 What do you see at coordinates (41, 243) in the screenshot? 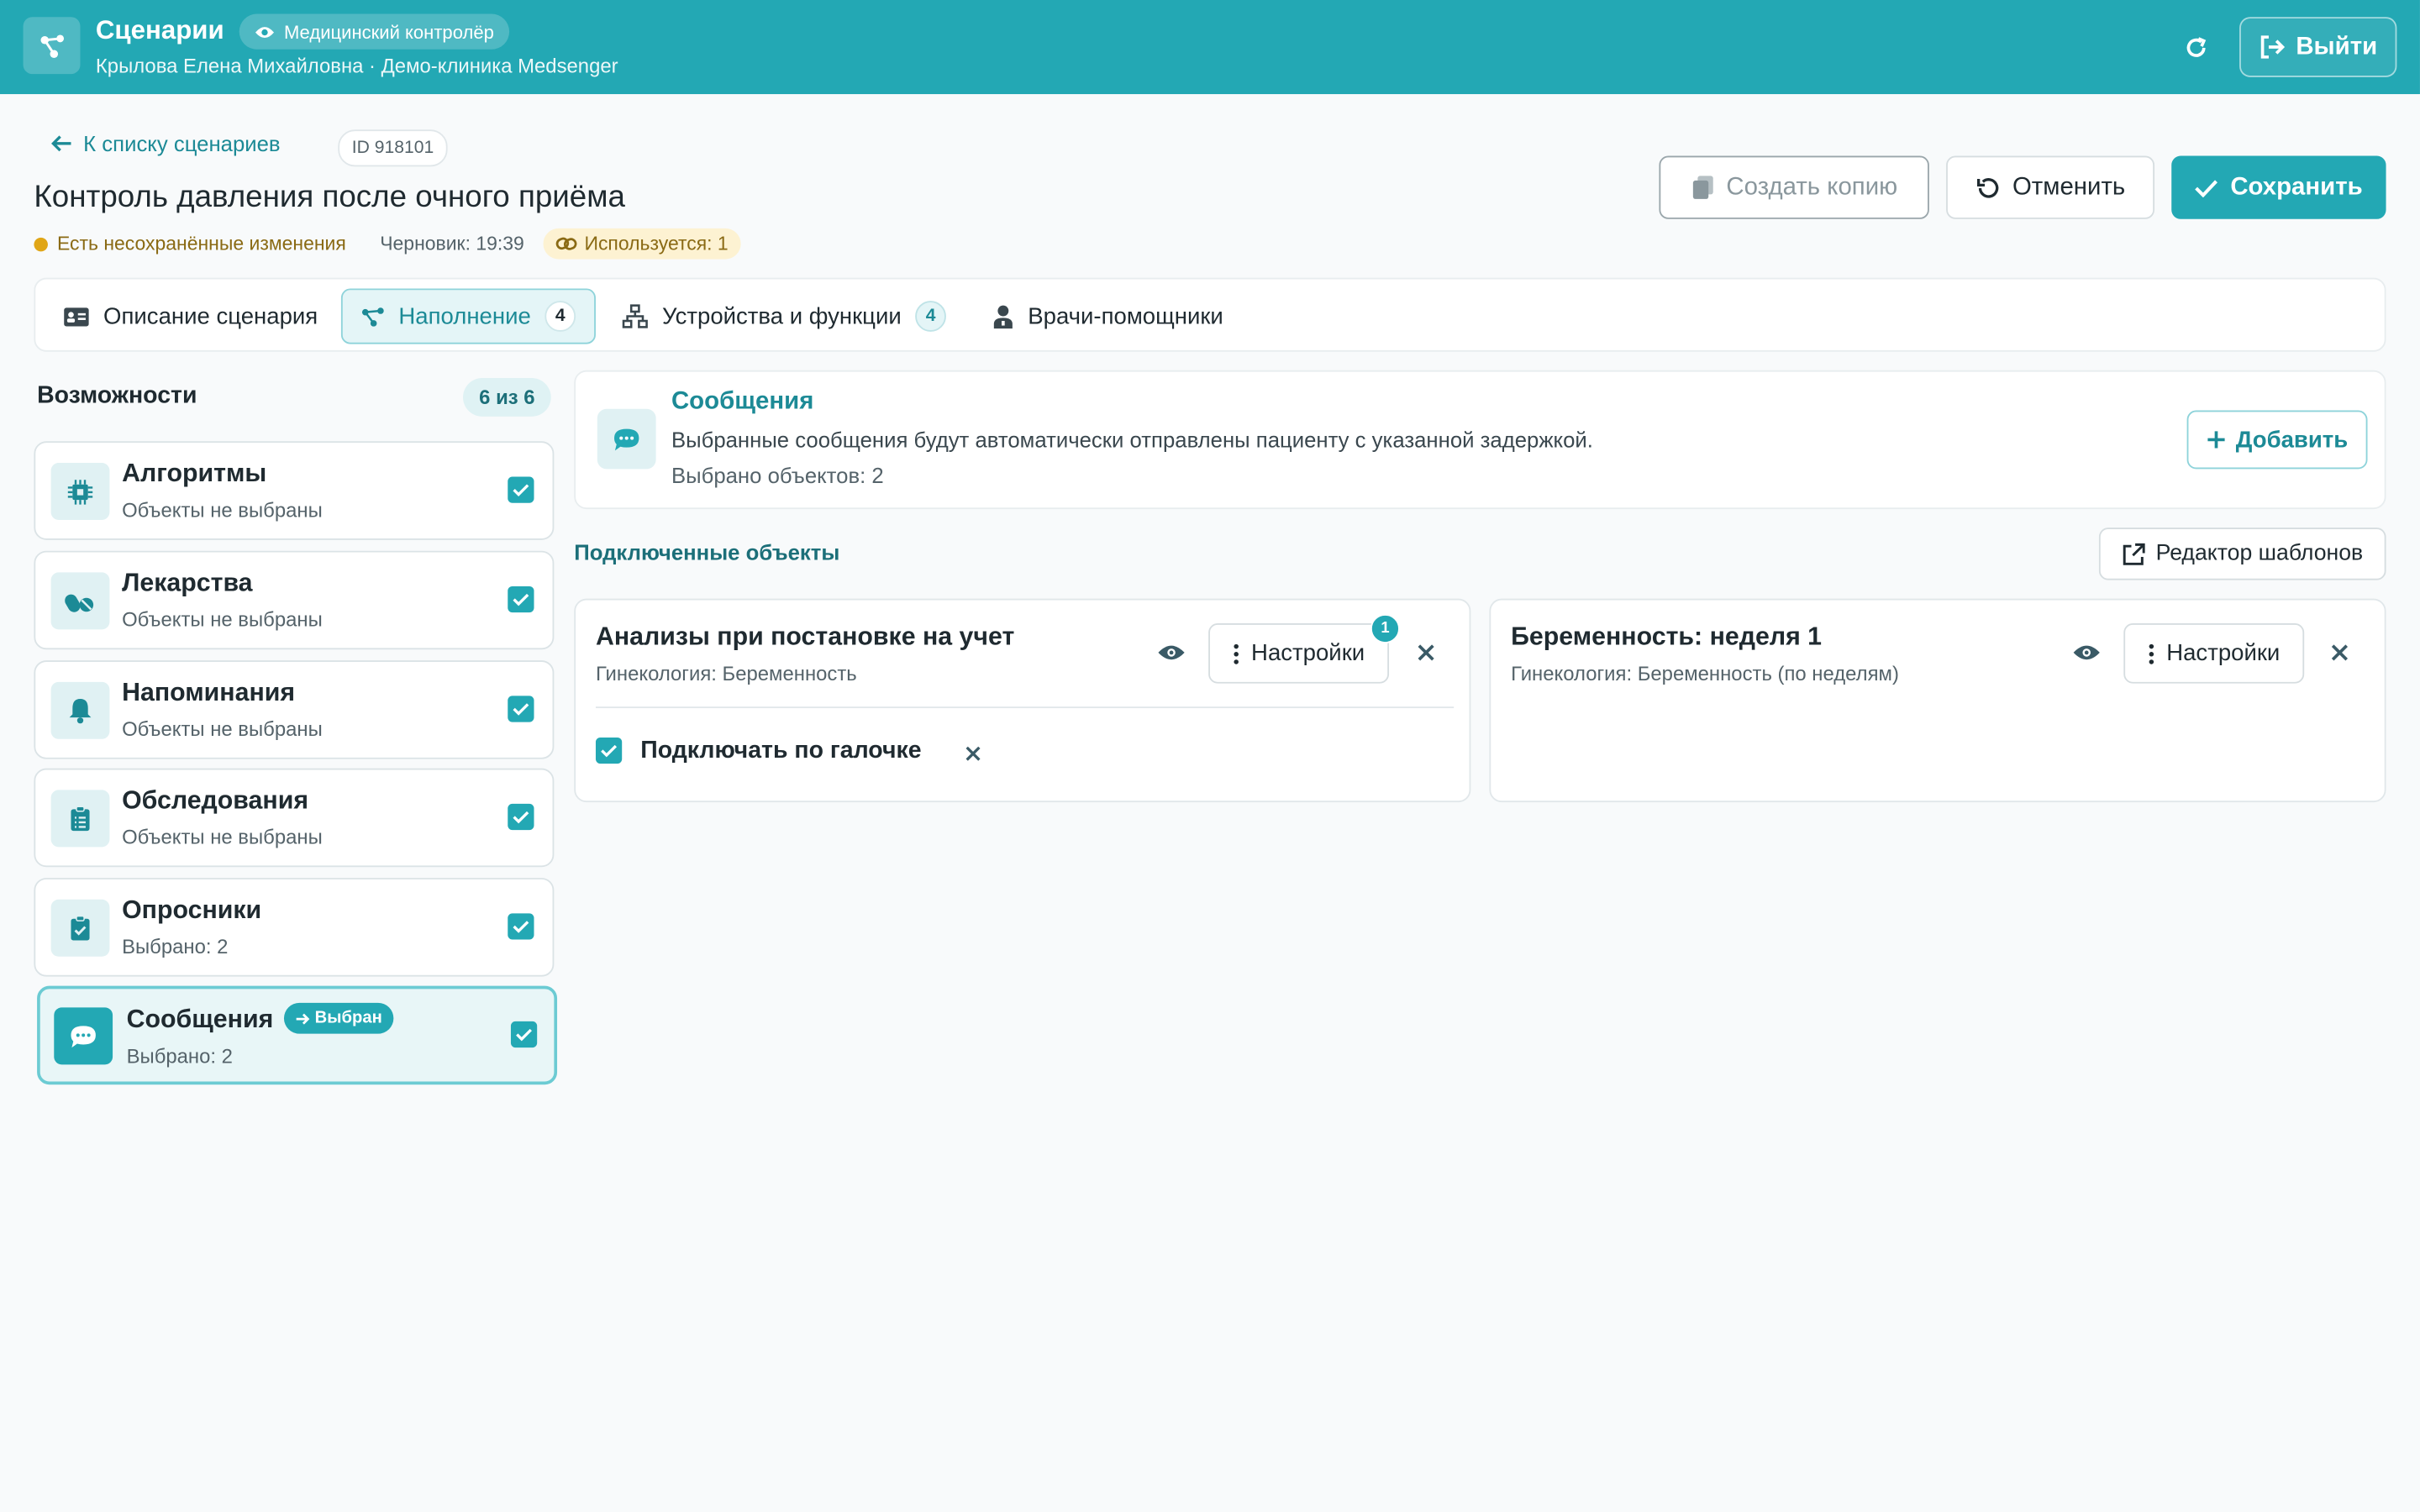
I see `warning-dot-icon` at bounding box center [41, 243].